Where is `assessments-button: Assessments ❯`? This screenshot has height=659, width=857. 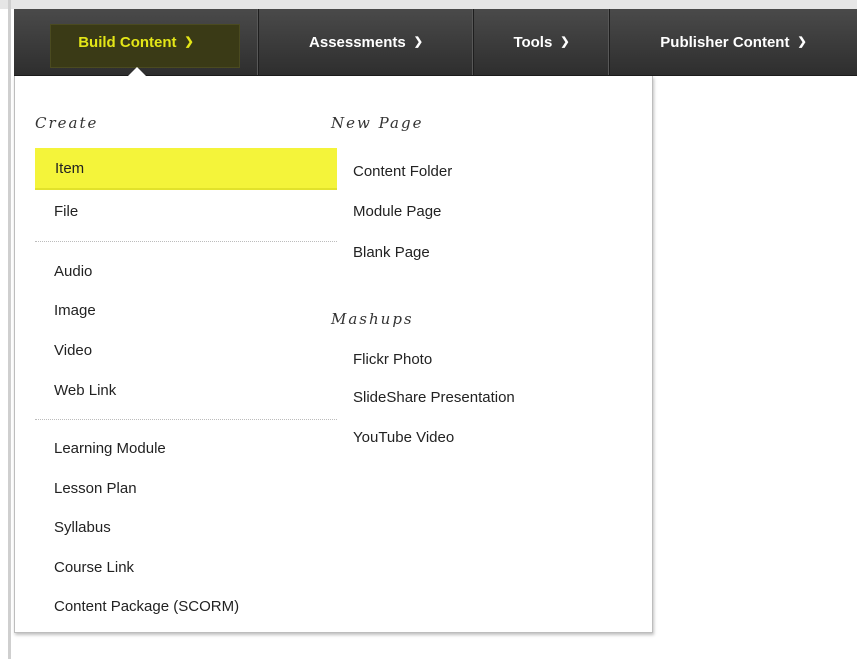
assessments-button: Assessments ❯ is located at coordinates (366, 42).